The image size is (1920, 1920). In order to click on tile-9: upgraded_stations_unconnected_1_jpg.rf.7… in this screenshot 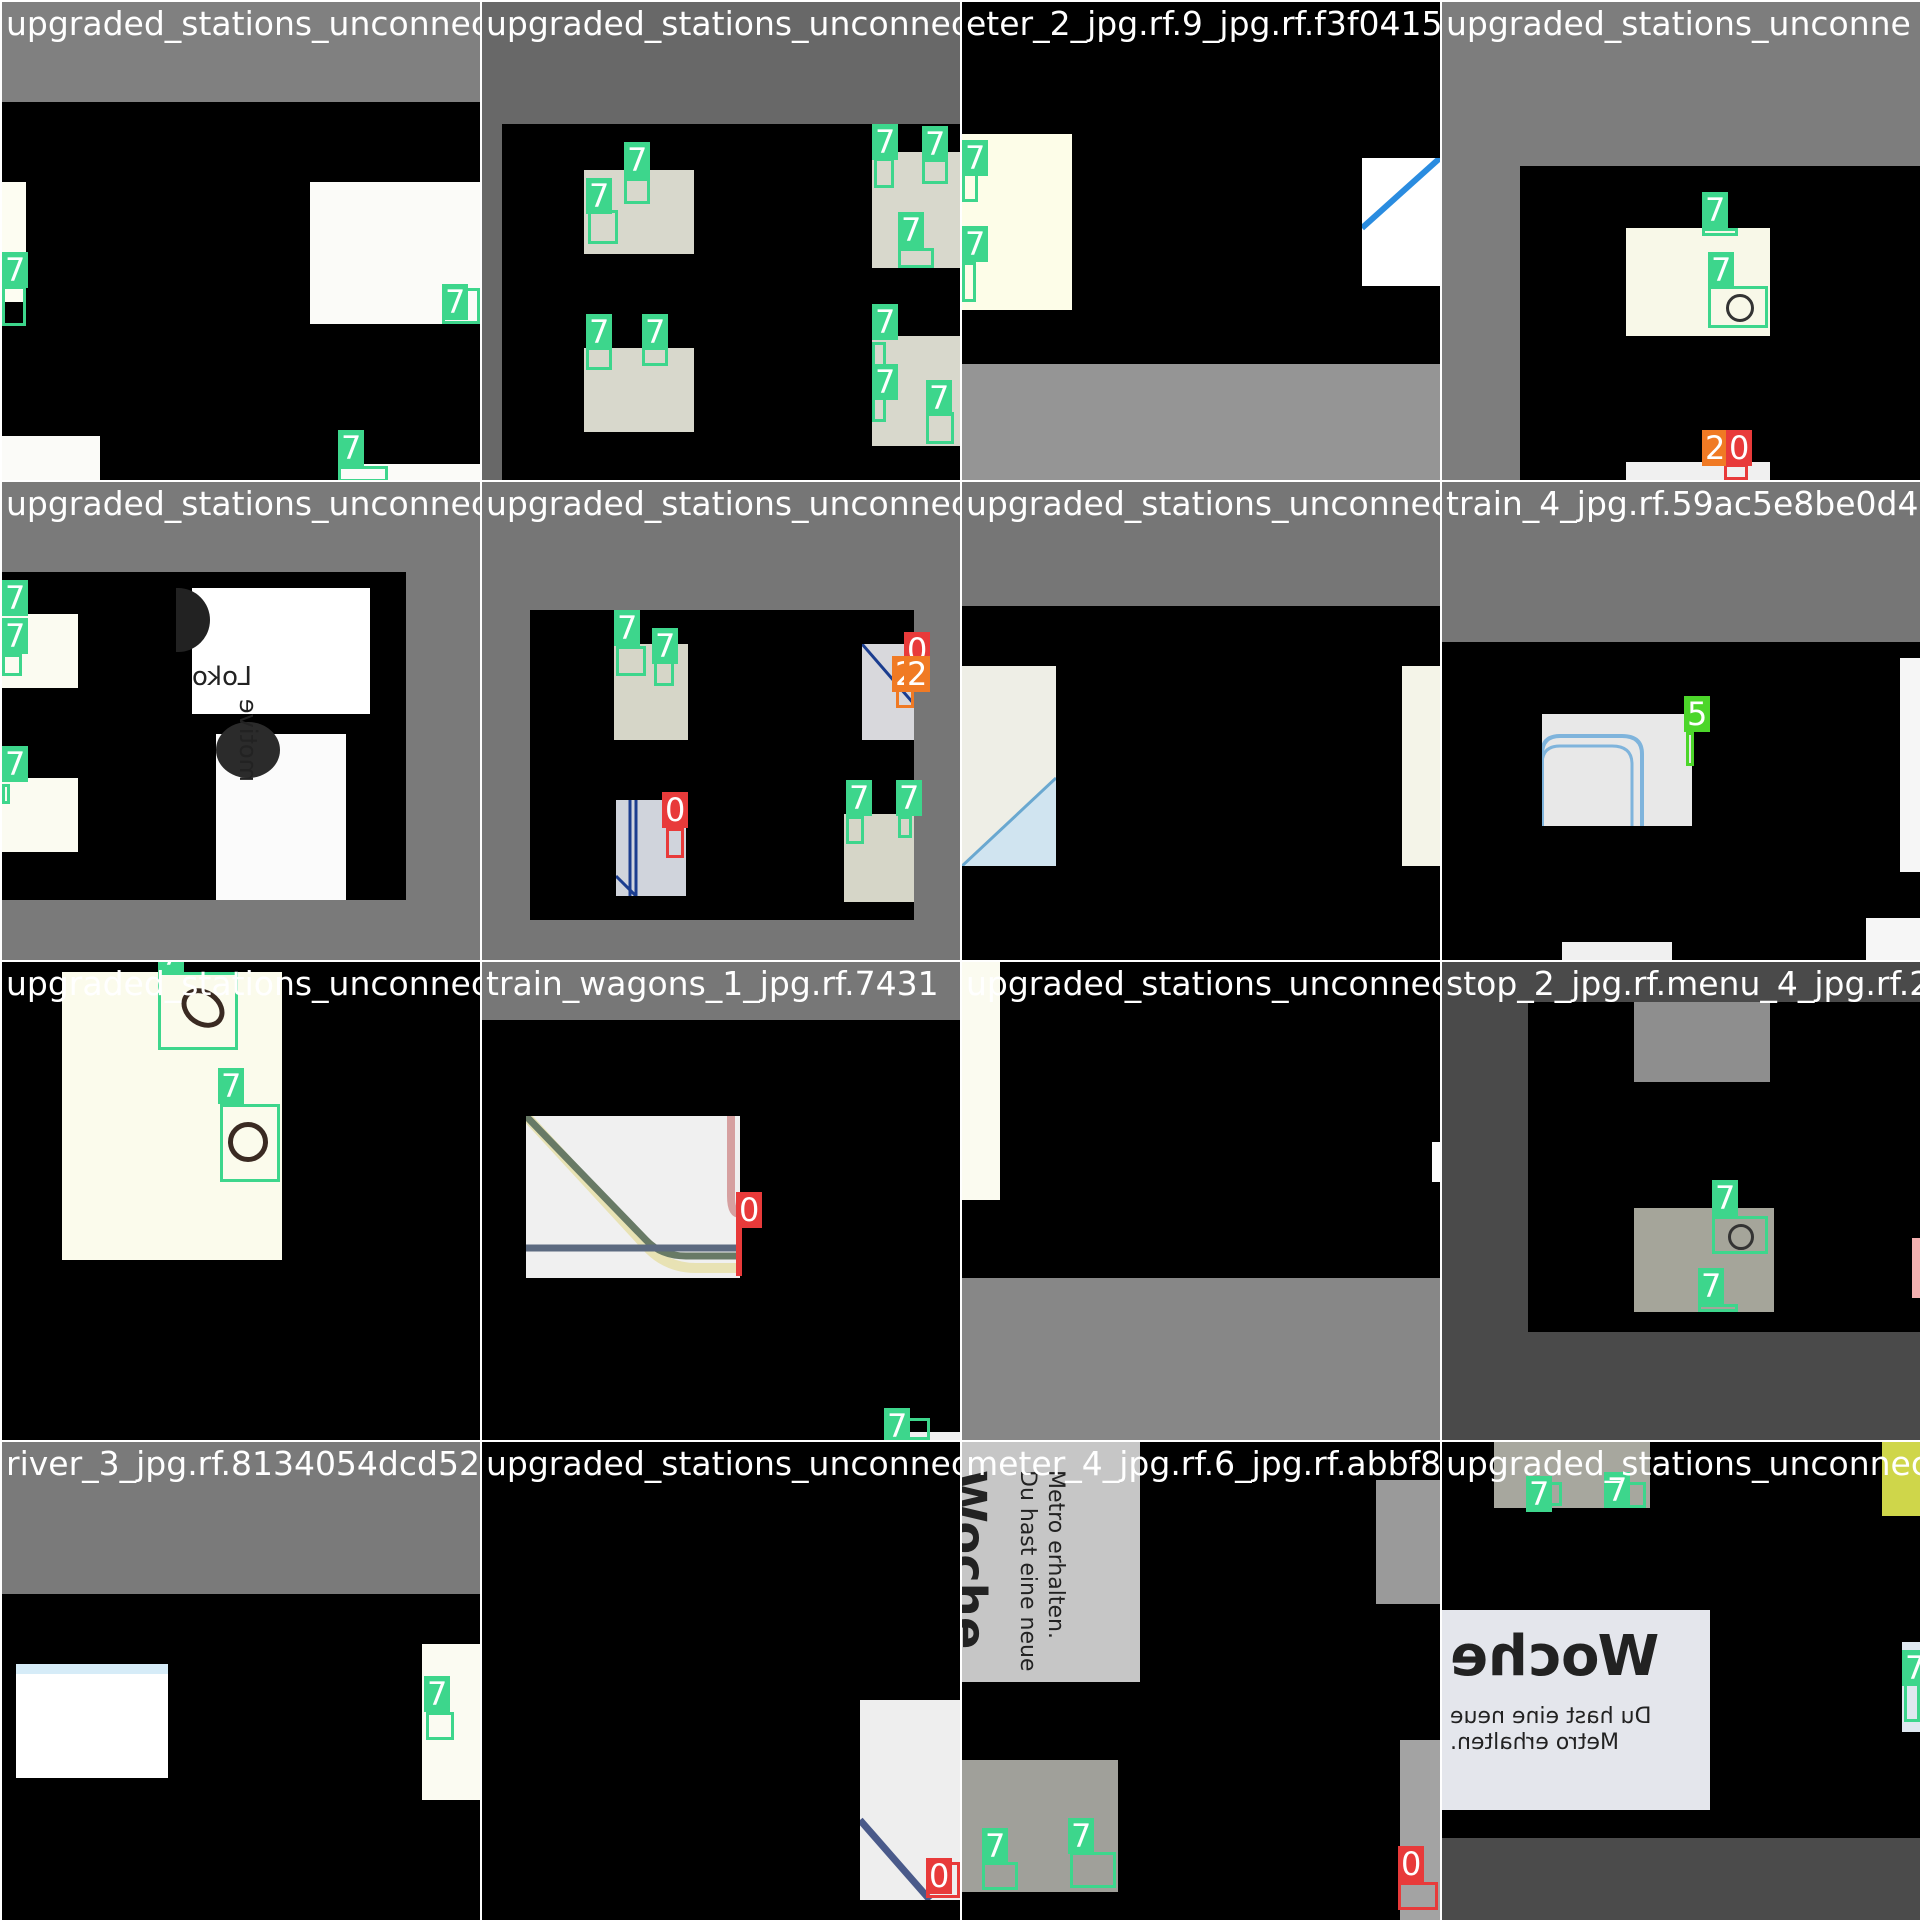, I will do `click(241, 1201)`.